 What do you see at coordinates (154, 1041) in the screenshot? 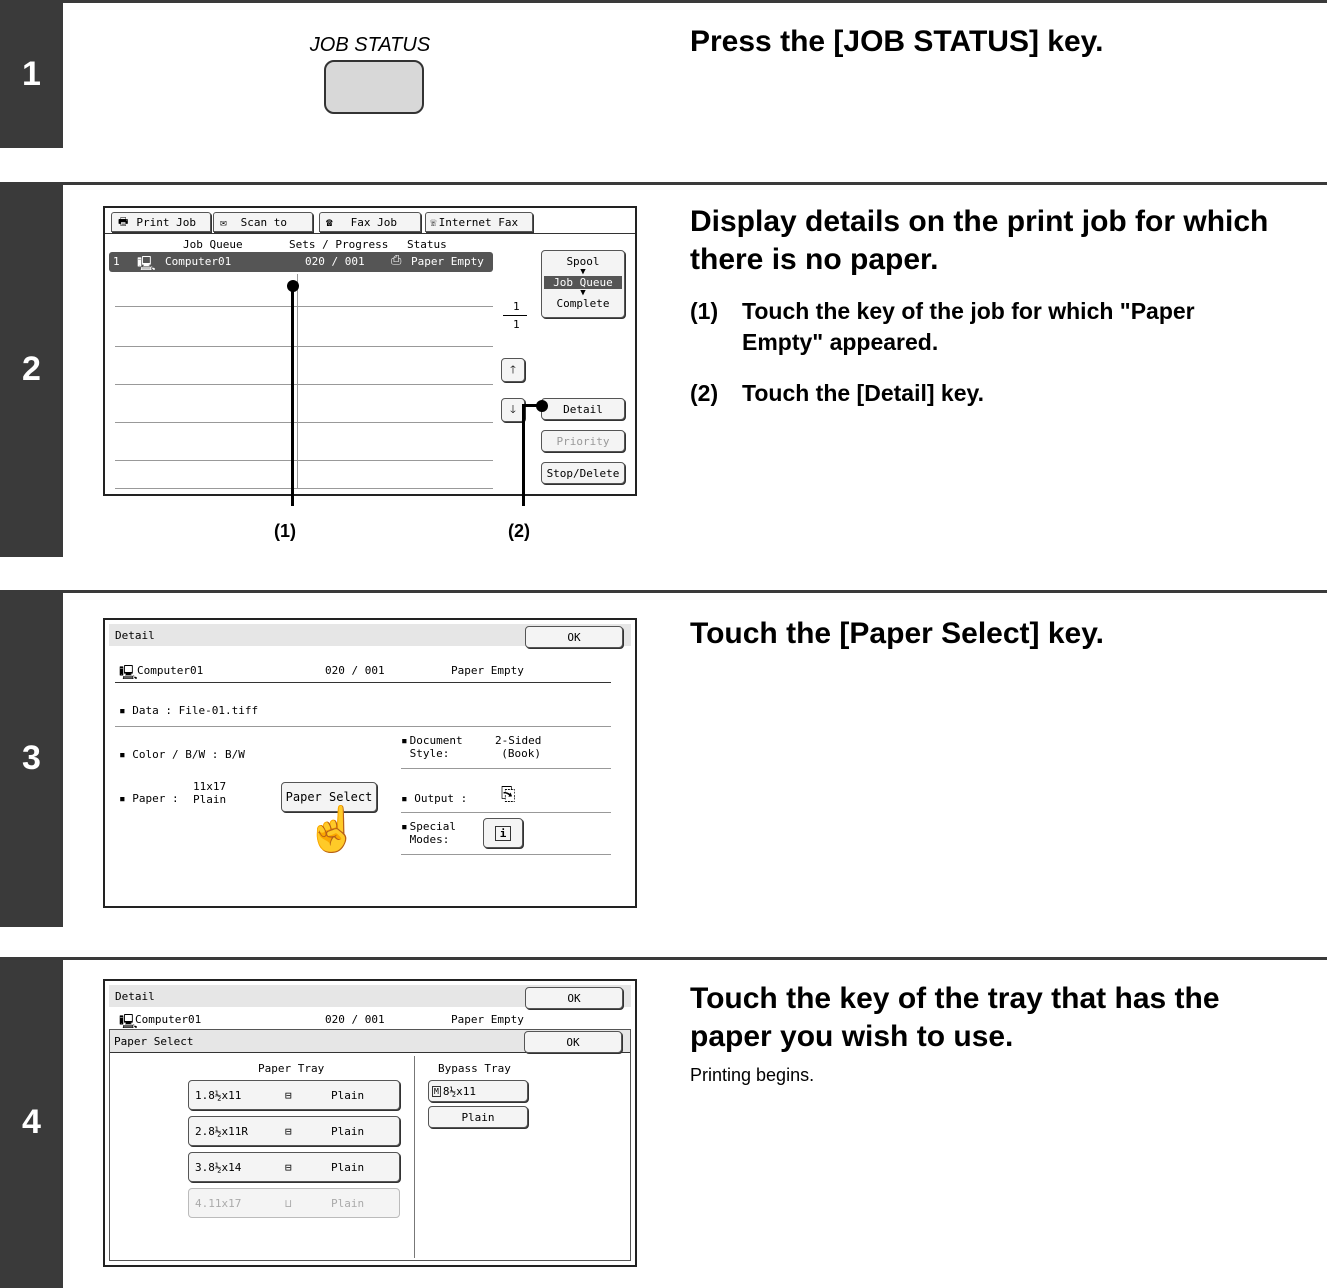
I see `panel-title: Paper Select` at bounding box center [154, 1041].